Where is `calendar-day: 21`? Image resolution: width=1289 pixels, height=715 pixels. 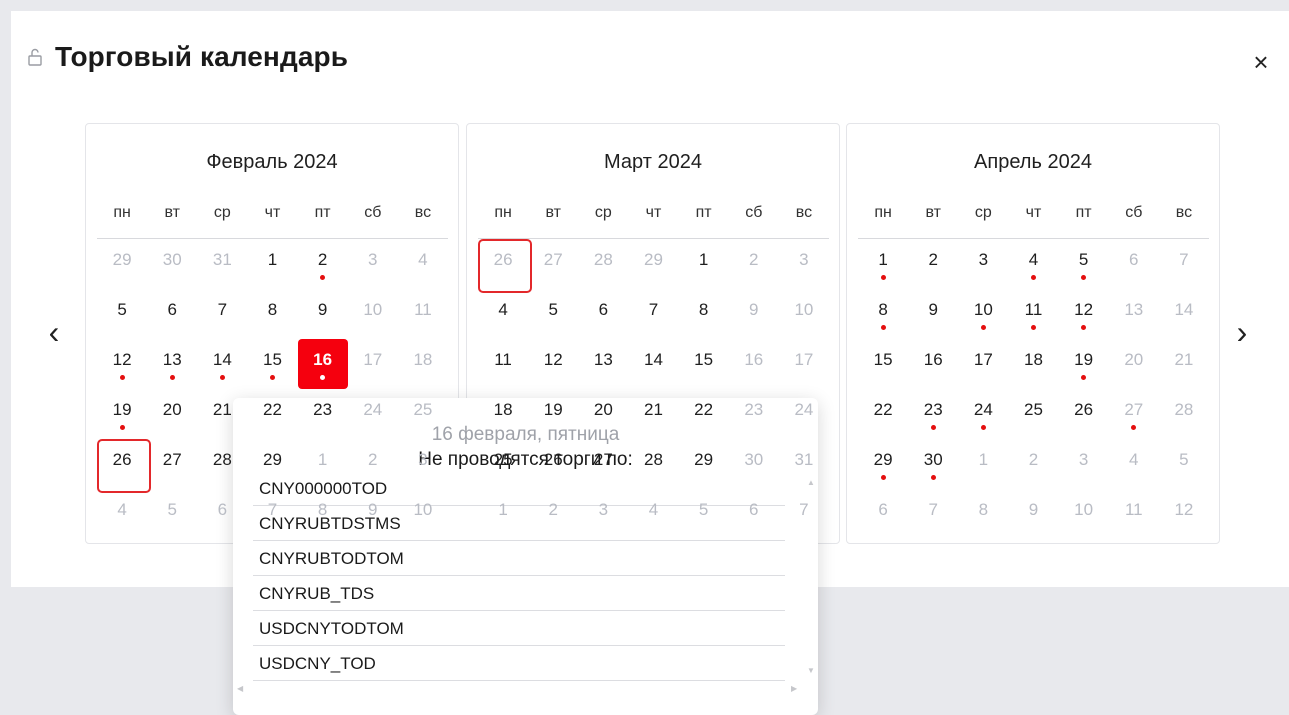
calendar-day: 21 is located at coordinates (1184, 364).